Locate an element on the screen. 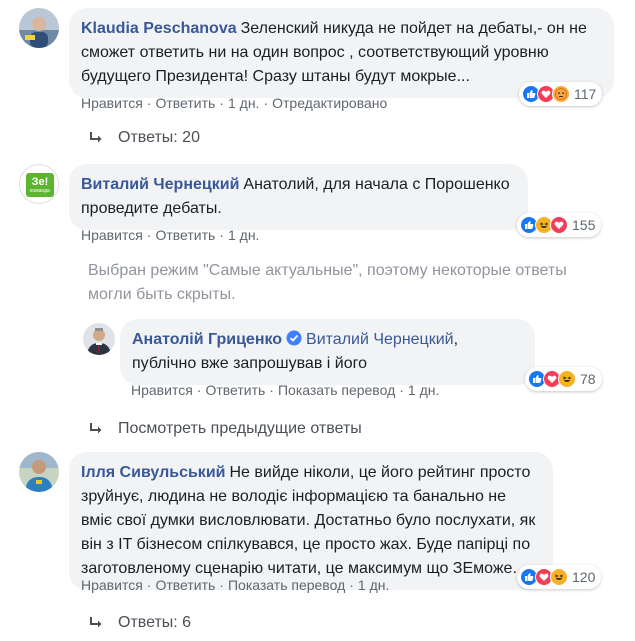  replies-toggle: Ответы: 6 is located at coordinates (139, 623).